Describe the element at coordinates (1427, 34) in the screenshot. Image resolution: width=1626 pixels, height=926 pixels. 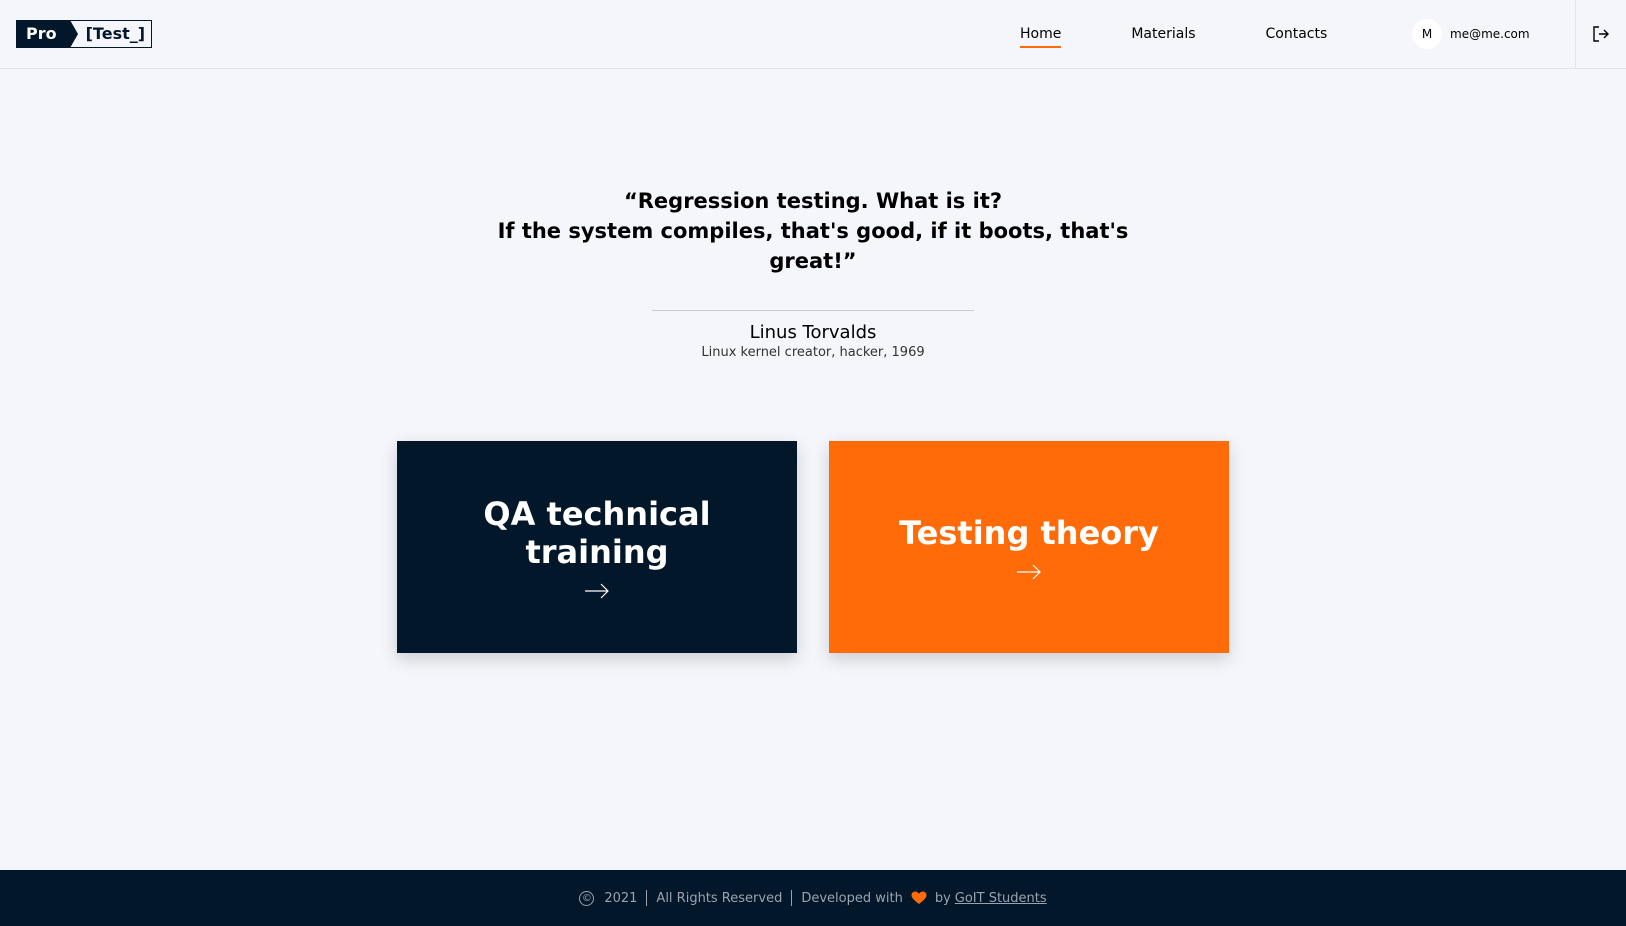
I see `avatar: M` at that location.